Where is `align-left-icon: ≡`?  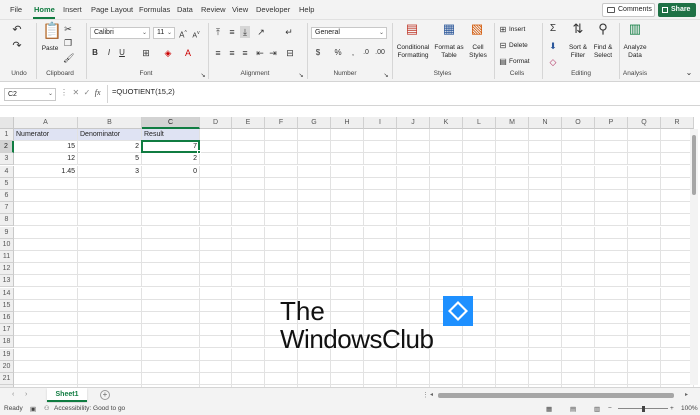
align-left-icon: ≡ is located at coordinates (218, 53).